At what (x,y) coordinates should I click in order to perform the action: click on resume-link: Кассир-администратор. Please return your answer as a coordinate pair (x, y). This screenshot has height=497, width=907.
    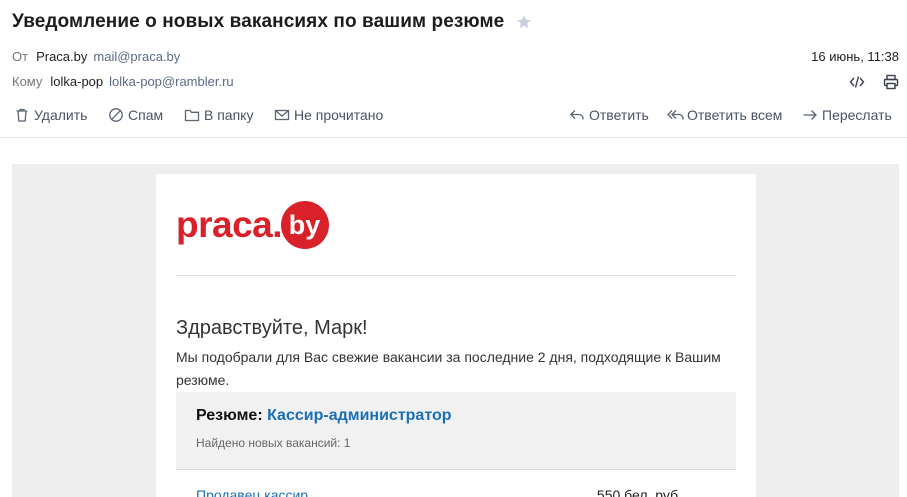
    Looking at the image, I should click on (359, 415).